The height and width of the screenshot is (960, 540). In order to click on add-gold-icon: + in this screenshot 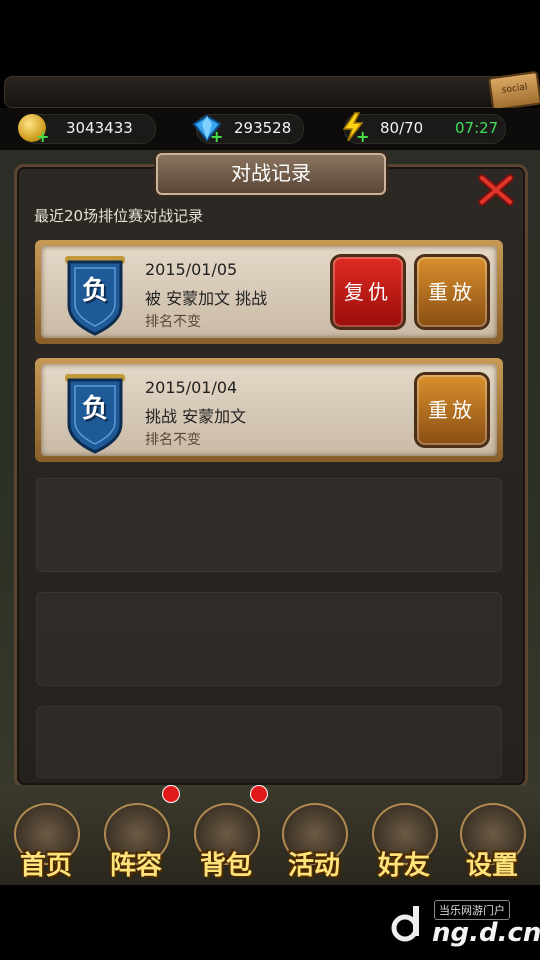, I will do `click(43, 137)`.